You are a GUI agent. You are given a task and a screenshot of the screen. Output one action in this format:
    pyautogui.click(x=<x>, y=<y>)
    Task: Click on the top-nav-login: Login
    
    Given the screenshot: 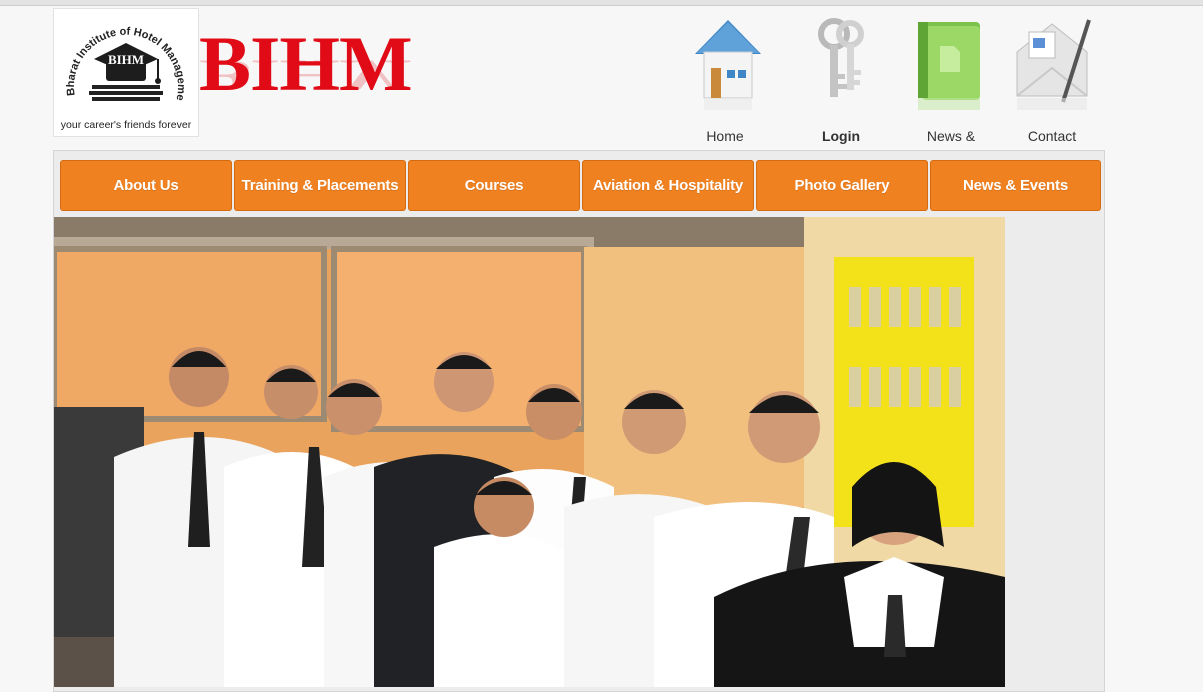 What is the action you would take?
    pyautogui.click(x=841, y=83)
    